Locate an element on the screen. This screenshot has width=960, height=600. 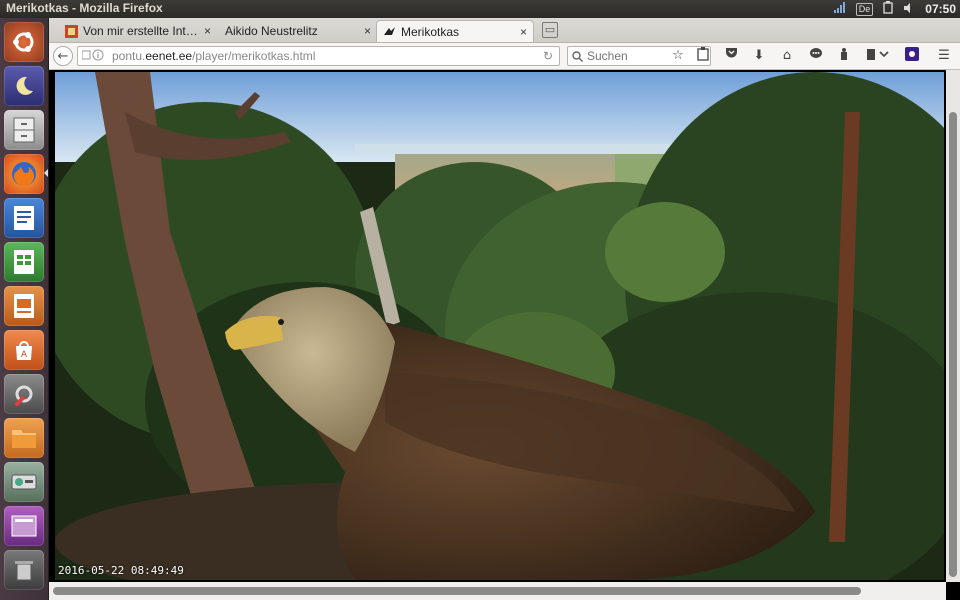
clock: 07:50 is located at coordinates (940, 9).